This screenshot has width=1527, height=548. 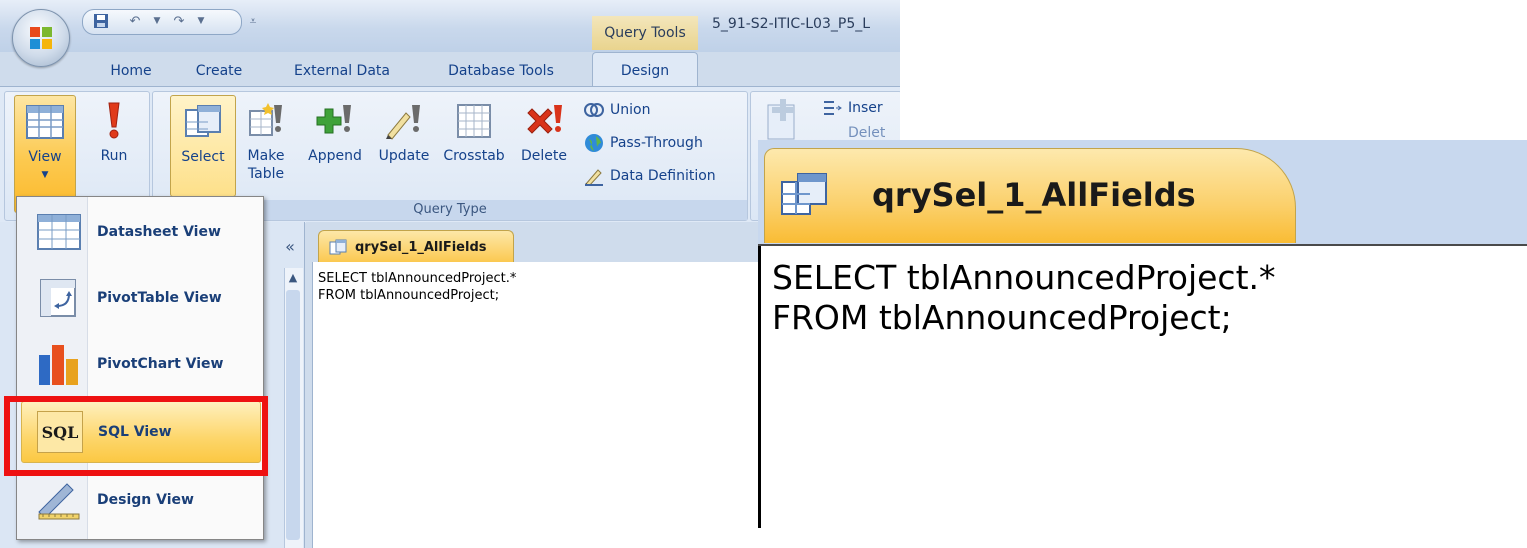 I want to click on office-logo-icon, so click(x=41, y=38).